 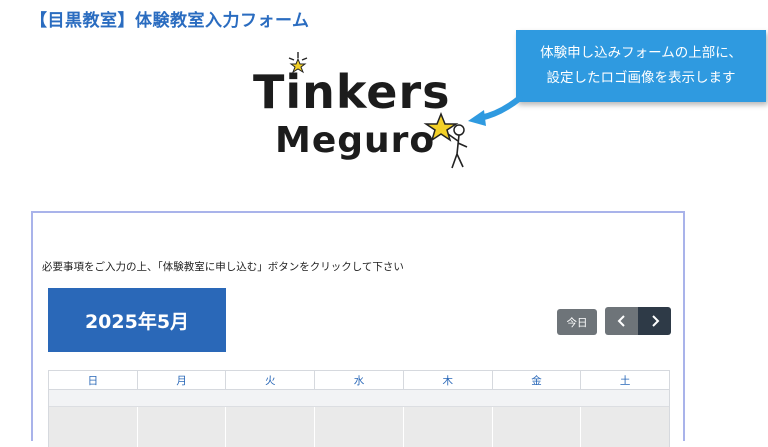 What do you see at coordinates (495, 110) in the screenshot?
I see `callout-arrow-icon` at bounding box center [495, 110].